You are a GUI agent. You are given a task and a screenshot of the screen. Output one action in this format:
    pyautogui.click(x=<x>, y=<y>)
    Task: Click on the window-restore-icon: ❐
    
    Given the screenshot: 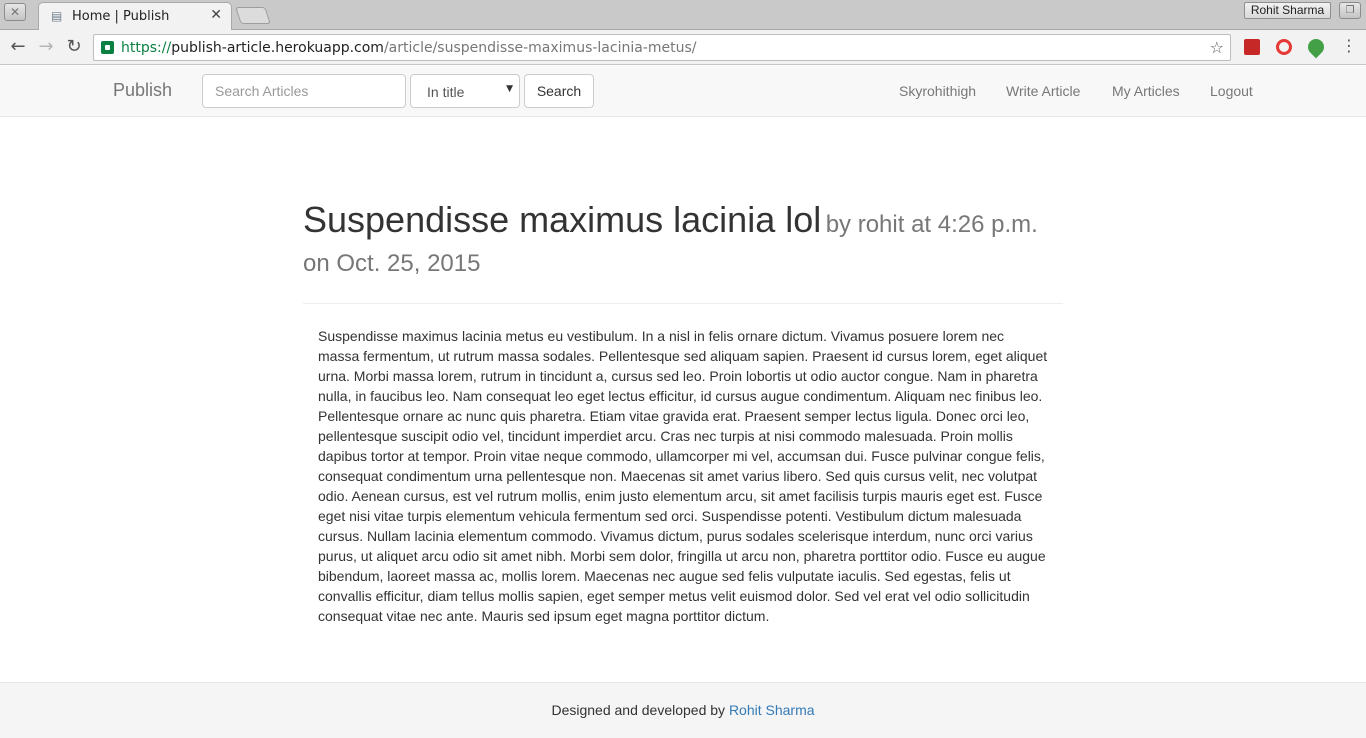 What is the action you would take?
    pyautogui.click(x=1350, y=10)
    